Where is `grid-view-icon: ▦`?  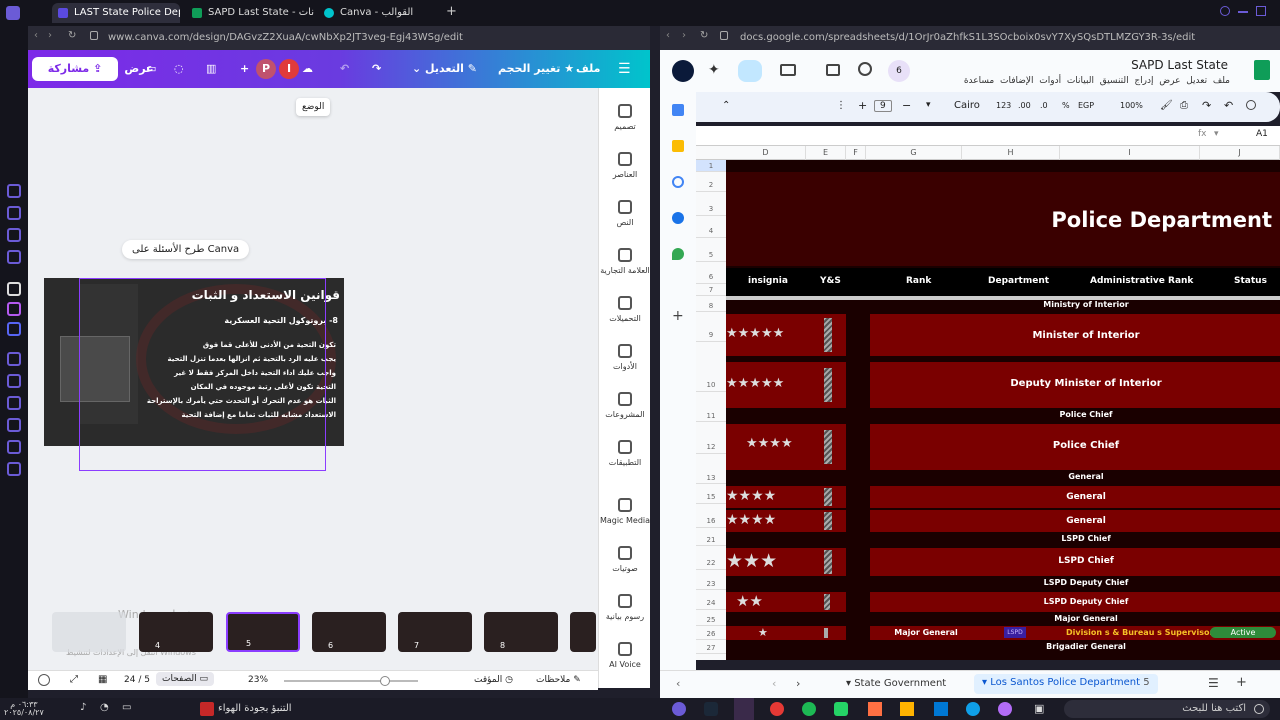 grid-view-icon: ▦ is located at coordinates (102, 679).